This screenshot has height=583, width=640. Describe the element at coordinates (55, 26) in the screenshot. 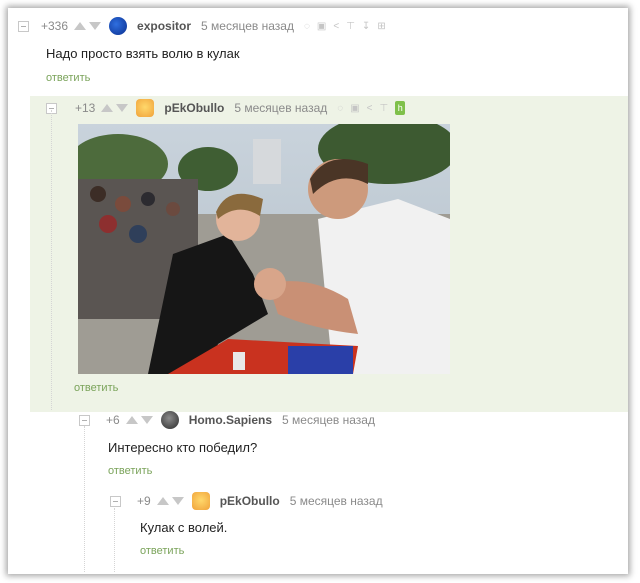

I see `comment-rating: +336` at that location.